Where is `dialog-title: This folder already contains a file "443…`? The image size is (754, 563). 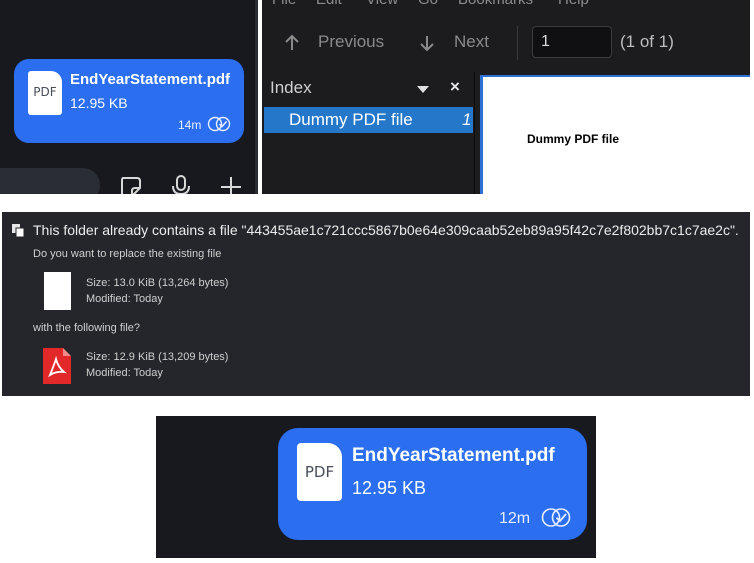 dialog-title: This folder already contains a file "443… is located at coordinates (386, 230).